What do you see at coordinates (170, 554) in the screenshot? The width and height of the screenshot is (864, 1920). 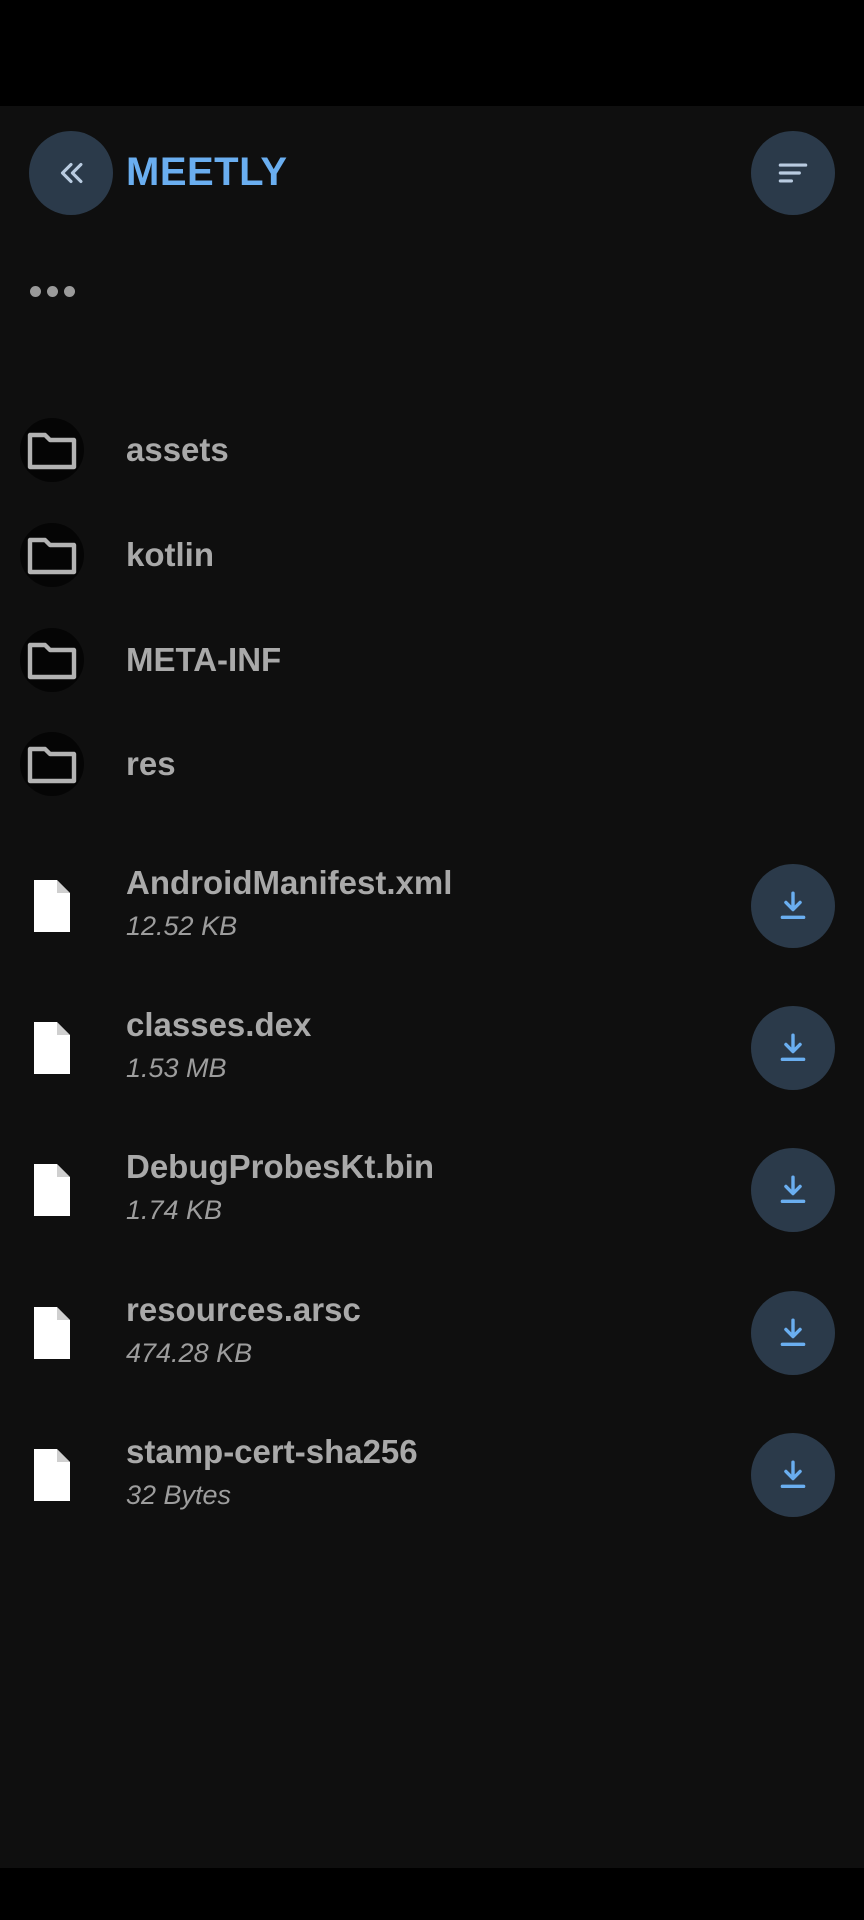 I see `folder-name: kotlin` at bounding box center [170, 554].